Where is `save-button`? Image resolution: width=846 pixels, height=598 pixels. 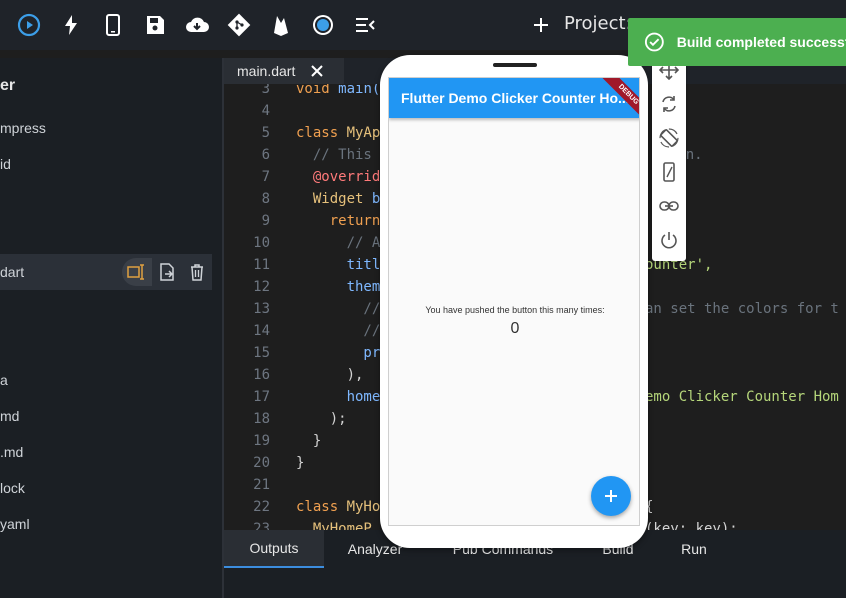
save-button is located at coordinates (155, 25).